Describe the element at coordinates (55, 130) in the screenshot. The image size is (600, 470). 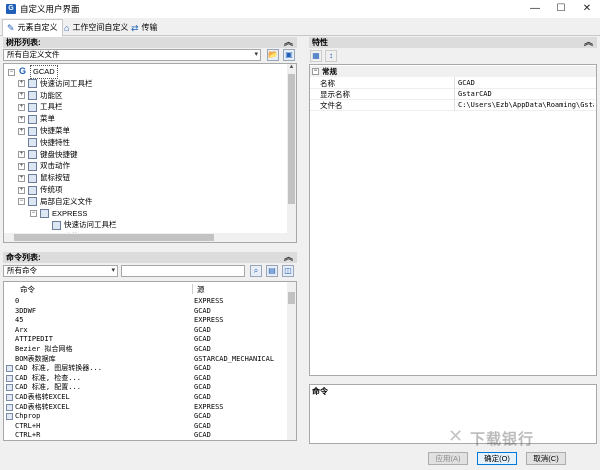
I see `tree-item-label: 快捷菜单` at that location.